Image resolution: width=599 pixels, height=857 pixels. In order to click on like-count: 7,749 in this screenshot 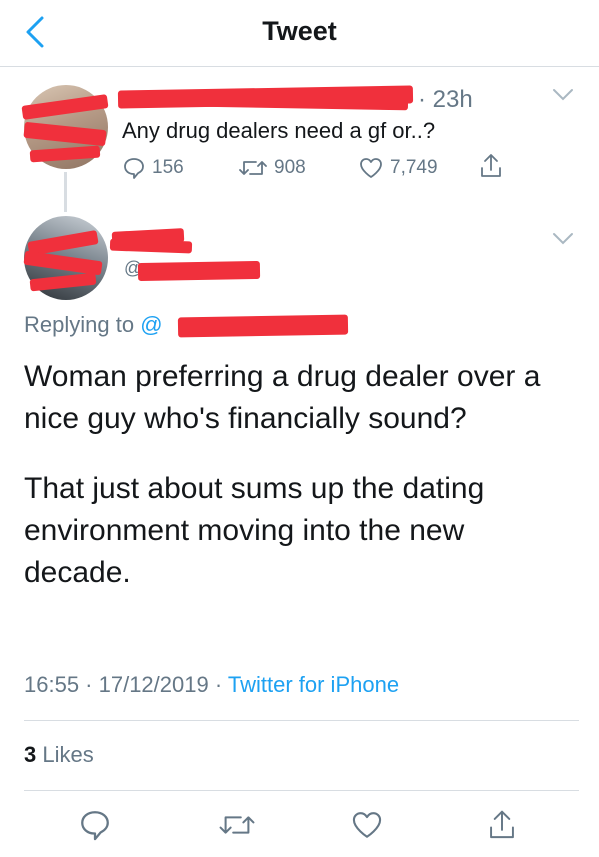, I will do `click(414, 167)`.